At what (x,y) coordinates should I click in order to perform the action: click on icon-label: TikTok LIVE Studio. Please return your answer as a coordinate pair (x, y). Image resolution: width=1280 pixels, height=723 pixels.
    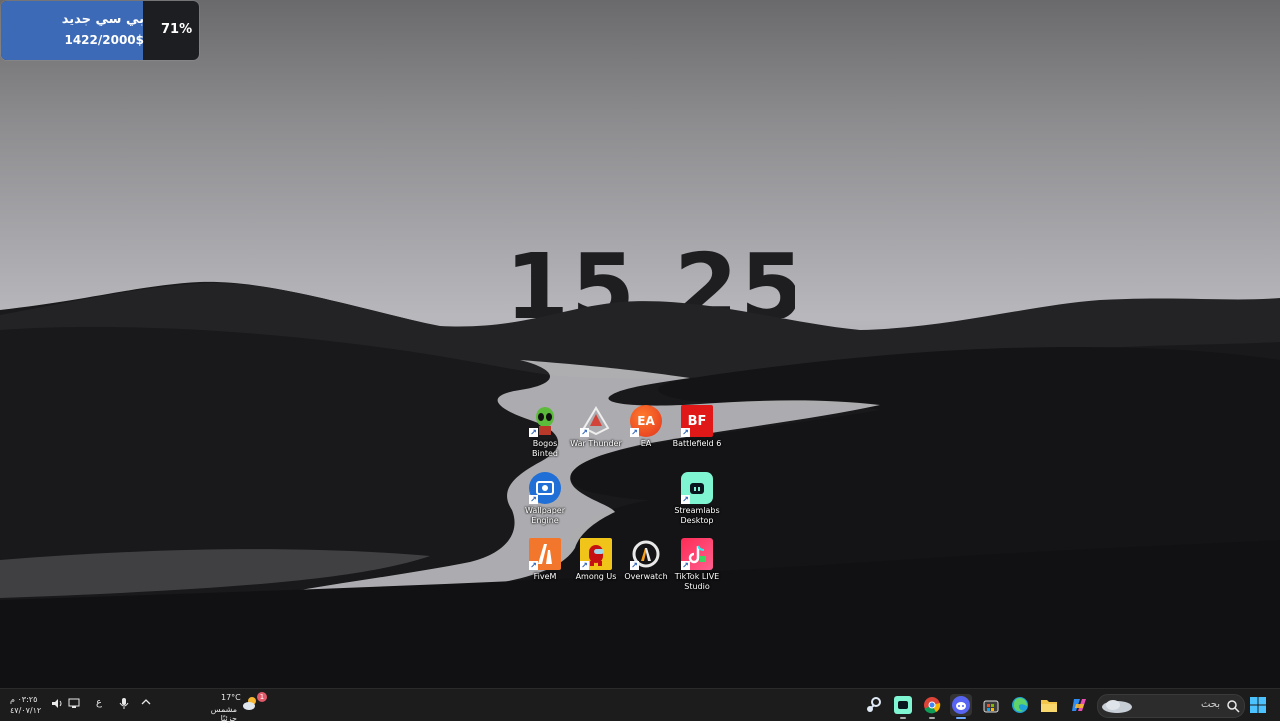
    Looking at the image, I should click on (697, 581).